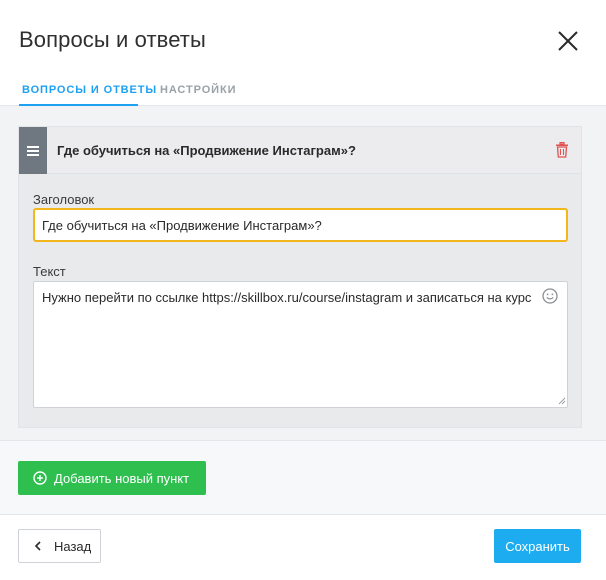 Image resolution: width=606 pixels, height=580 pixels. What do you see at coordinates (37, 546) in the screenshot?
I see `chevron-left-icon` at bounding box center [37, 546].